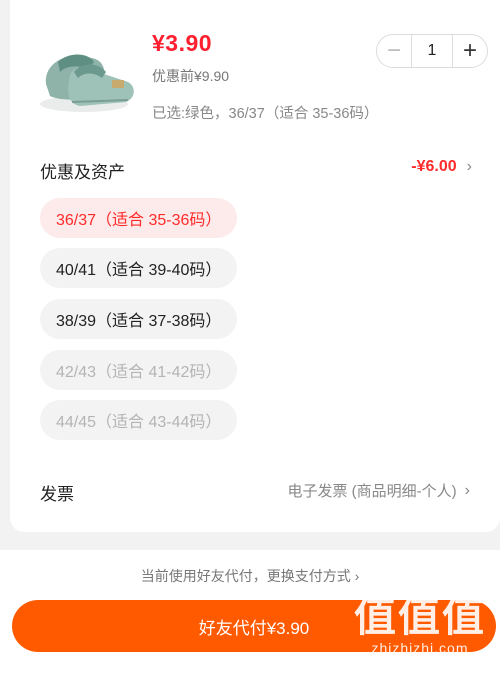 This screenshot has width=500, height=674. What do you see at coordinates (372, 491) in the screenshot?
I see `invoice-value: 电子发票 (商品明细-个人)` at bounding box center [372, 491].